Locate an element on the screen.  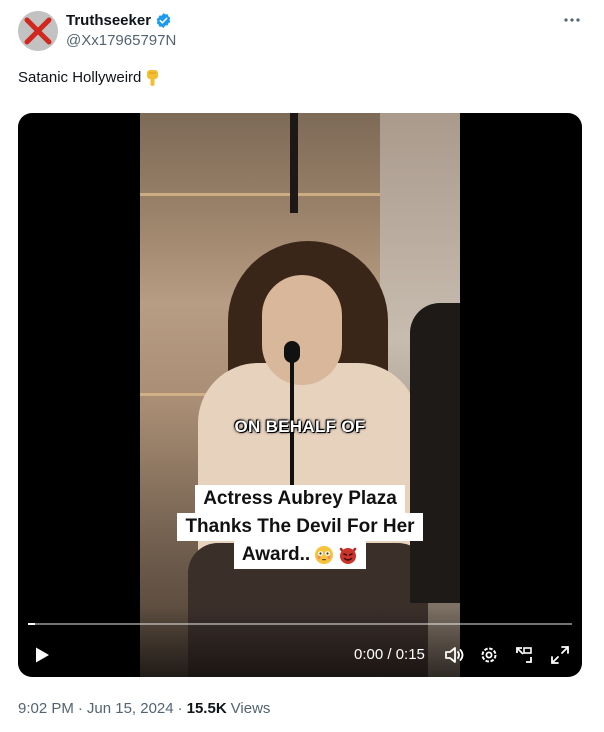
caption-line: Thanks The Devil For Her is located at coordinates (300, 527).